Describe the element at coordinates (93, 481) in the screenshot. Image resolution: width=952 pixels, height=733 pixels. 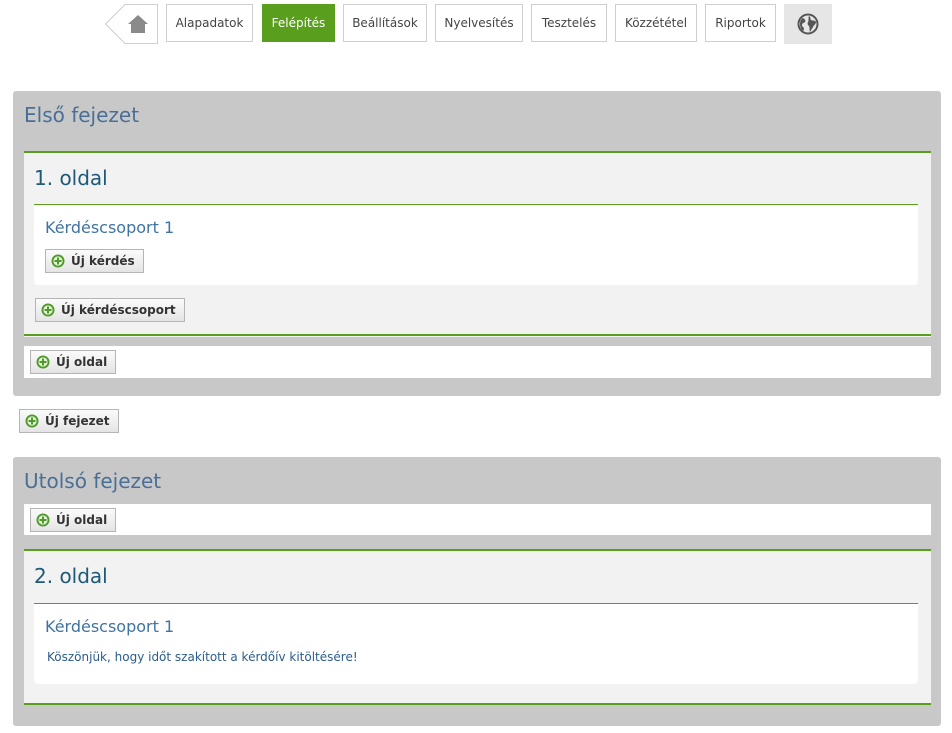
I see `chapter-title: Utolsó fejezet` at that location.